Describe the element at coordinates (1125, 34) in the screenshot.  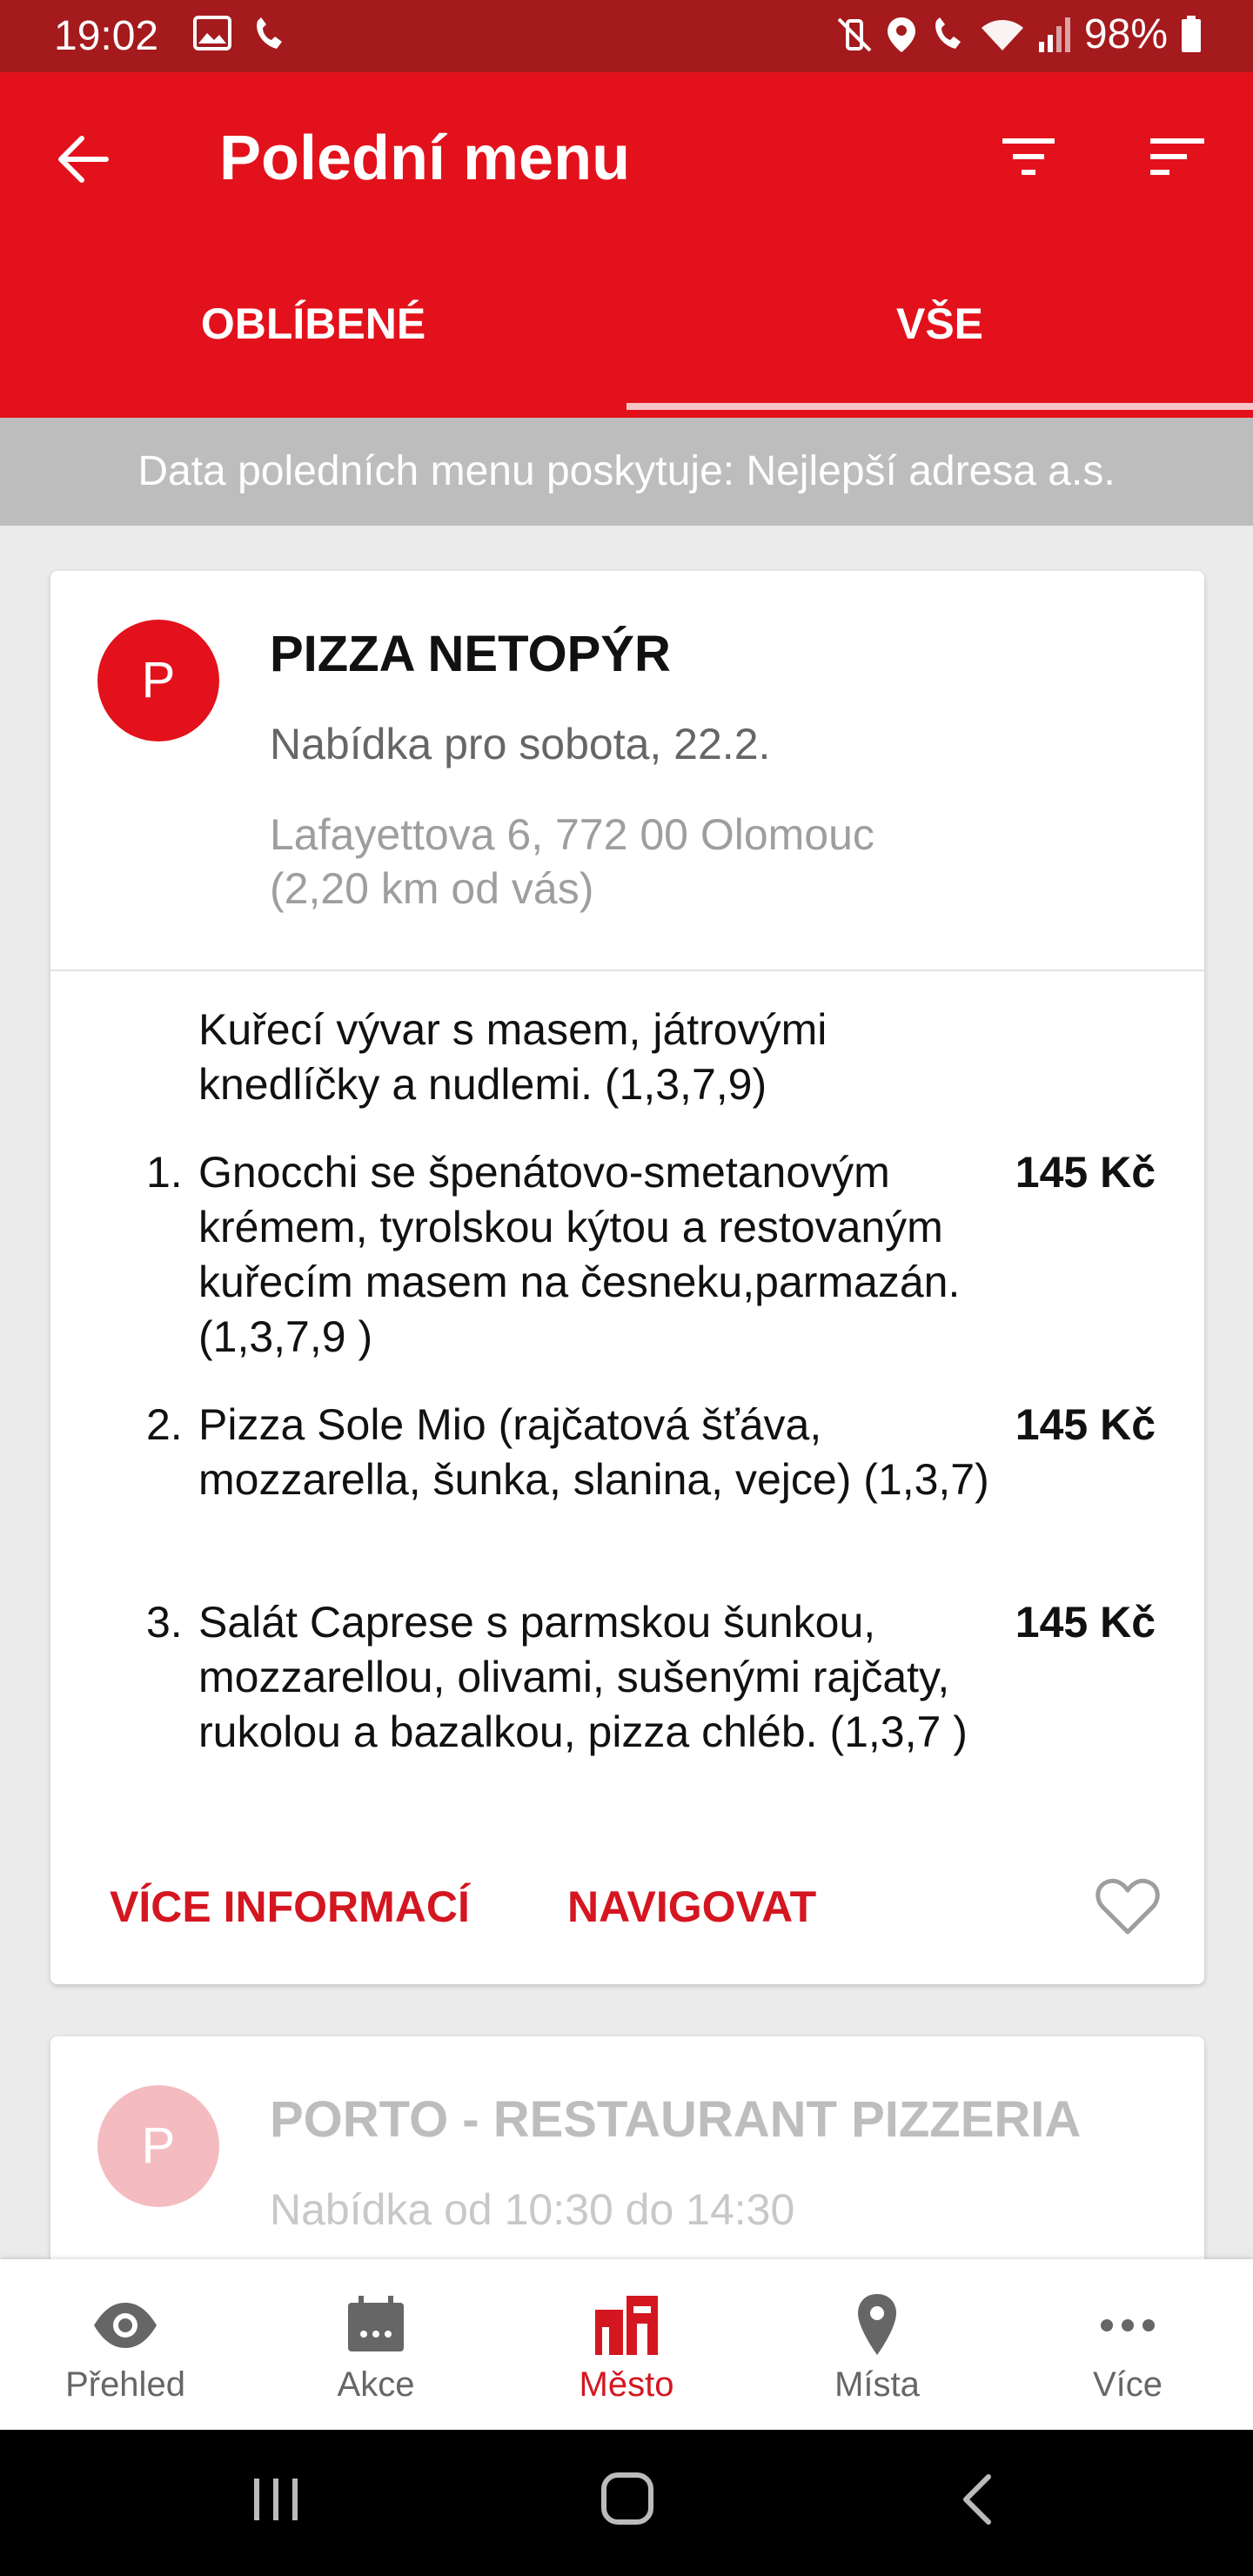
I see `battery-percent: 98%` at that location.